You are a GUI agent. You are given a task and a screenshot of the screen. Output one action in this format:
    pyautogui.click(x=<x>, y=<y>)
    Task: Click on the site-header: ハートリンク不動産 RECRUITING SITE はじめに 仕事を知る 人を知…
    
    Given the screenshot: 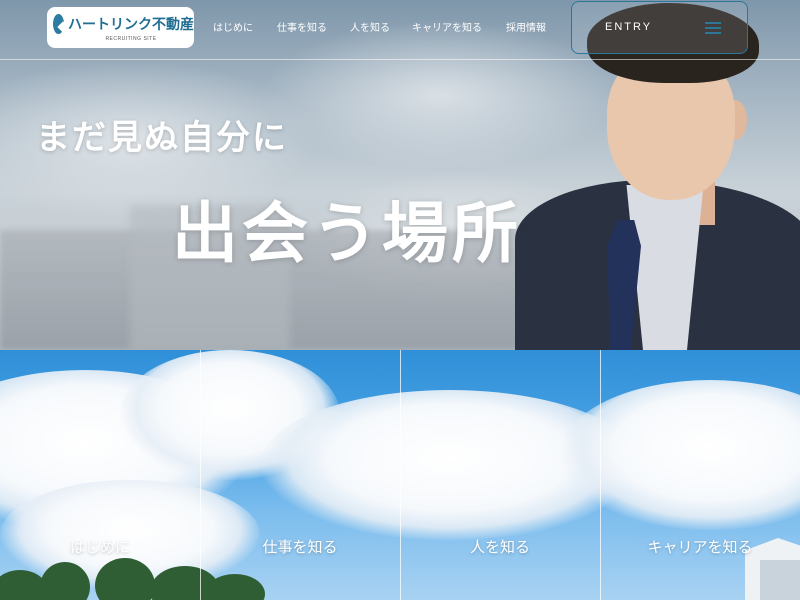 What is the action you would take?
    pyautogui.click(x=400, y=30)
    